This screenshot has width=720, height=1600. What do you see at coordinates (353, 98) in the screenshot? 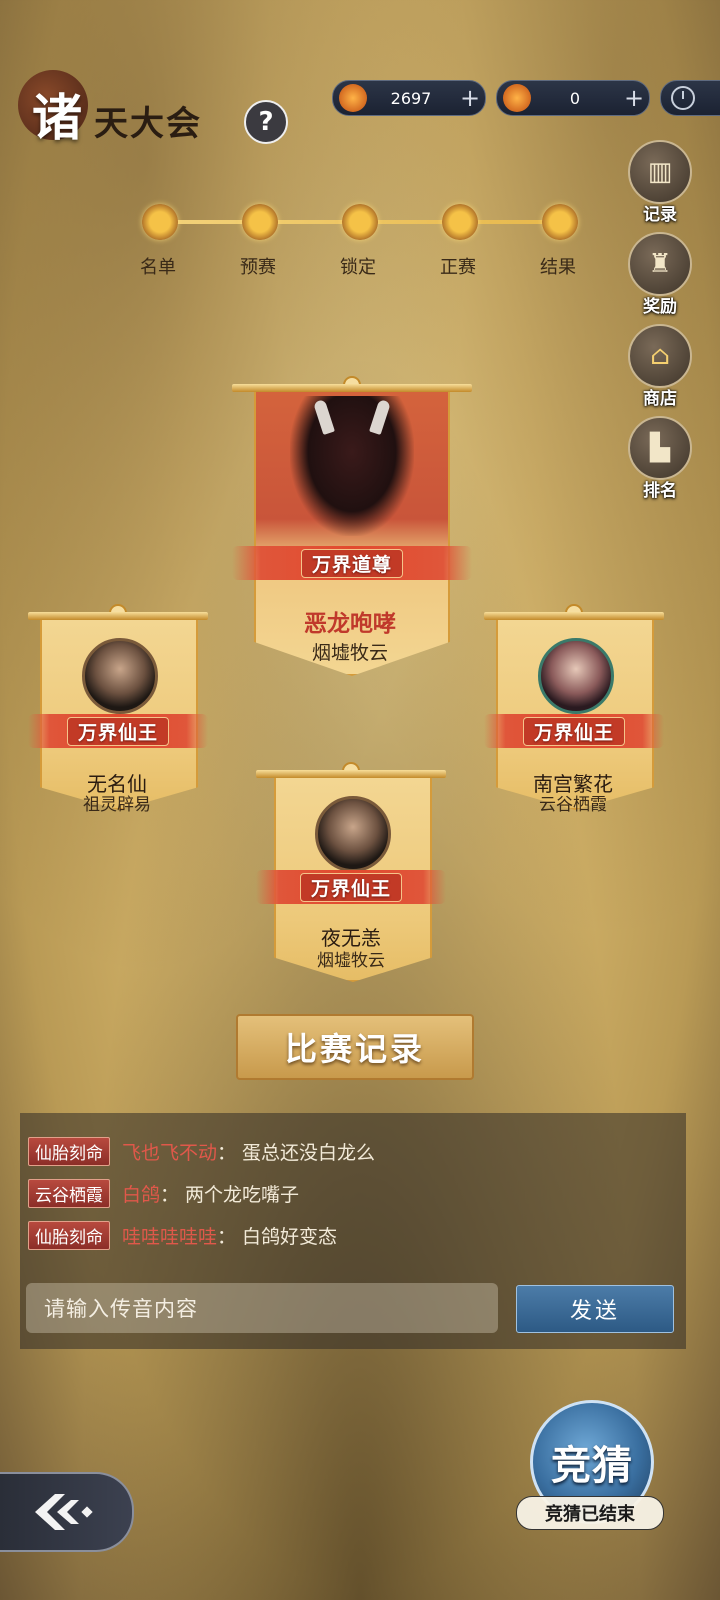
I see `spirit-flame-icon` at bounding box center [353, 98].